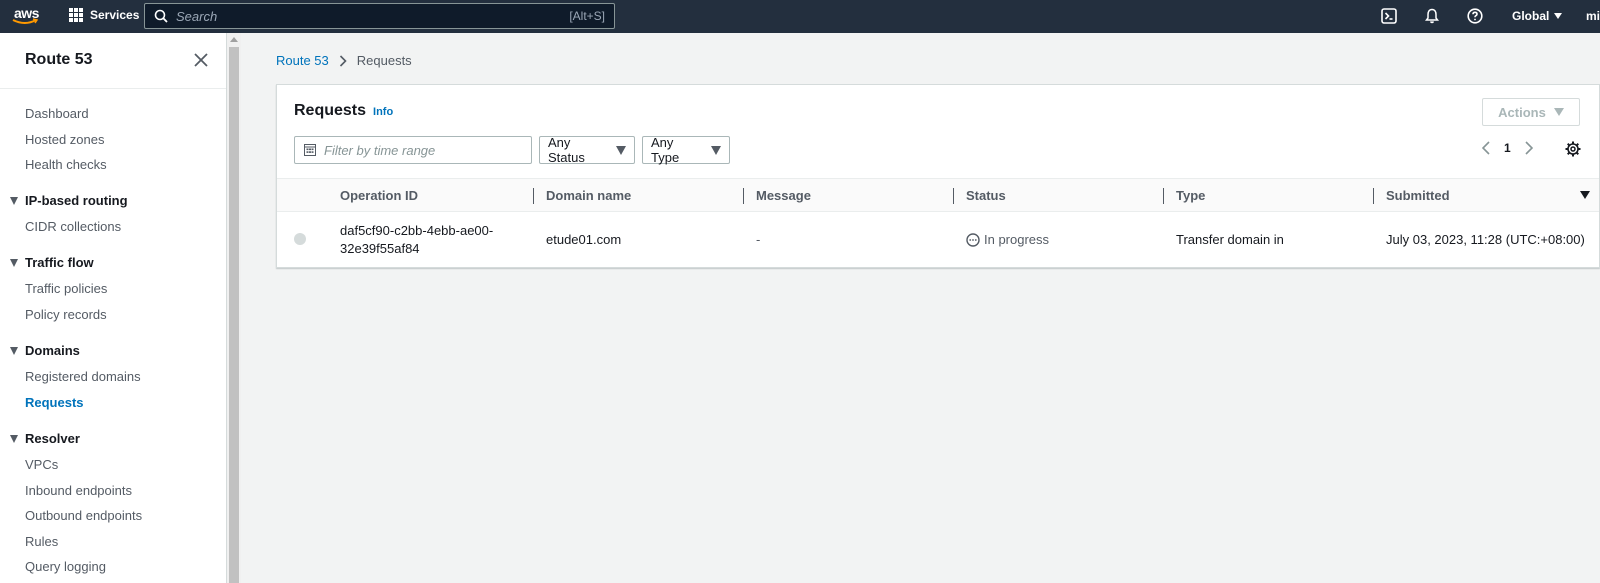 The width and height of the screenshot is (1600, 583). Describe the element at coordinates (417, 230) in the screenshot. I see `operation-id-line-1: daf5cf90-c2bb-4ebb-ae00-` at that location.